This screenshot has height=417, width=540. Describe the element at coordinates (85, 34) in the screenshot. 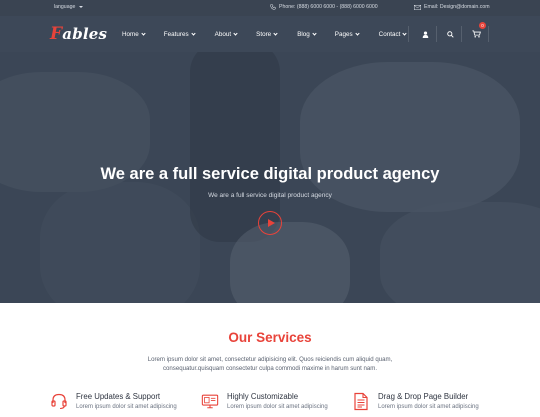

I see `logo-text: ables` at that location.